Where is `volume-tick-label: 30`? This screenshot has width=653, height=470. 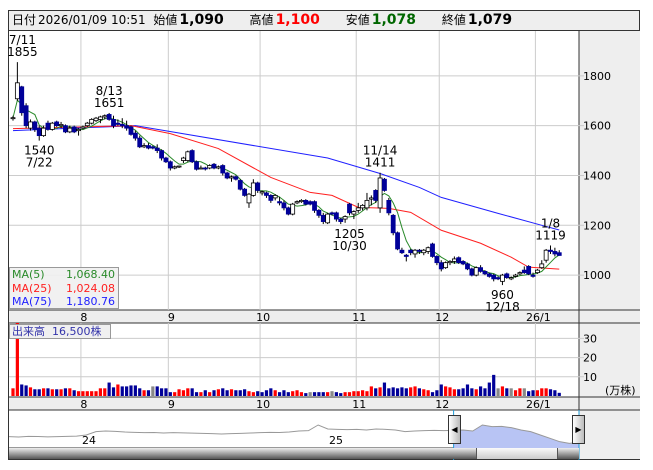 volume-tick-label: 30 is located at coordinates (590, 338).